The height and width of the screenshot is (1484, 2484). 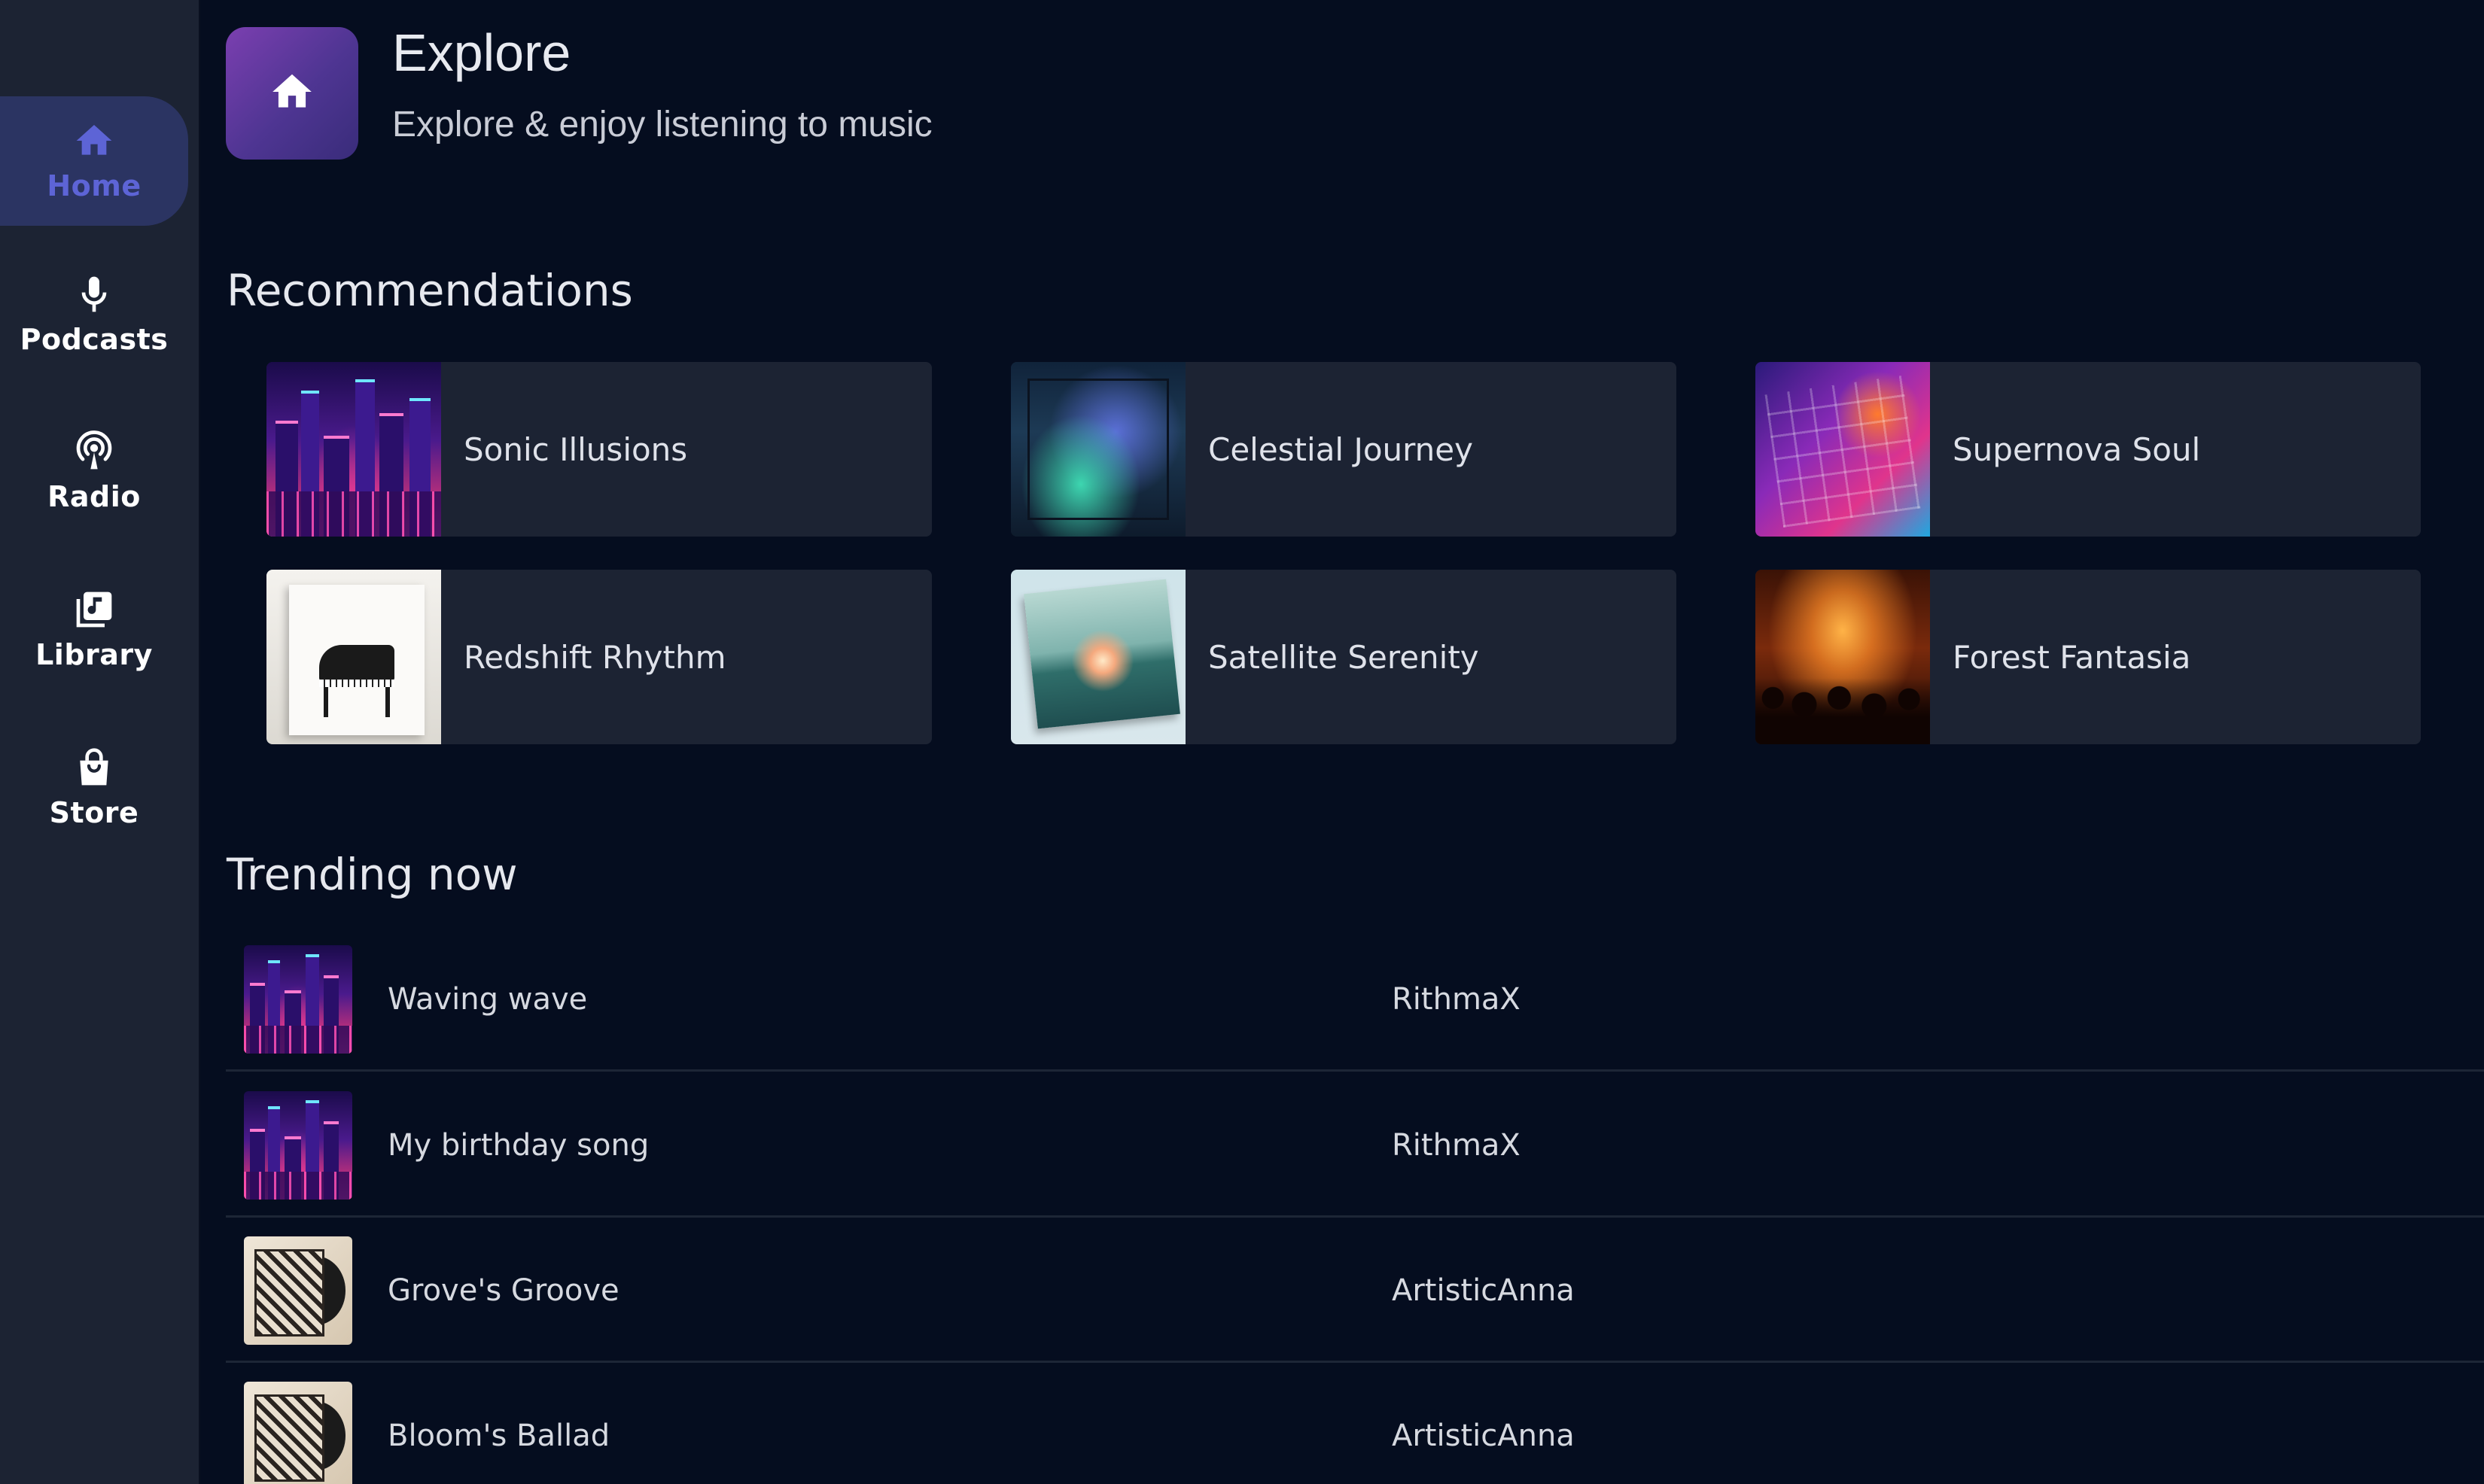 What do you see at coordinates (488, 999) in the screenshot?
I see `track-title: Waving wave` at bounding box center [488, 999].